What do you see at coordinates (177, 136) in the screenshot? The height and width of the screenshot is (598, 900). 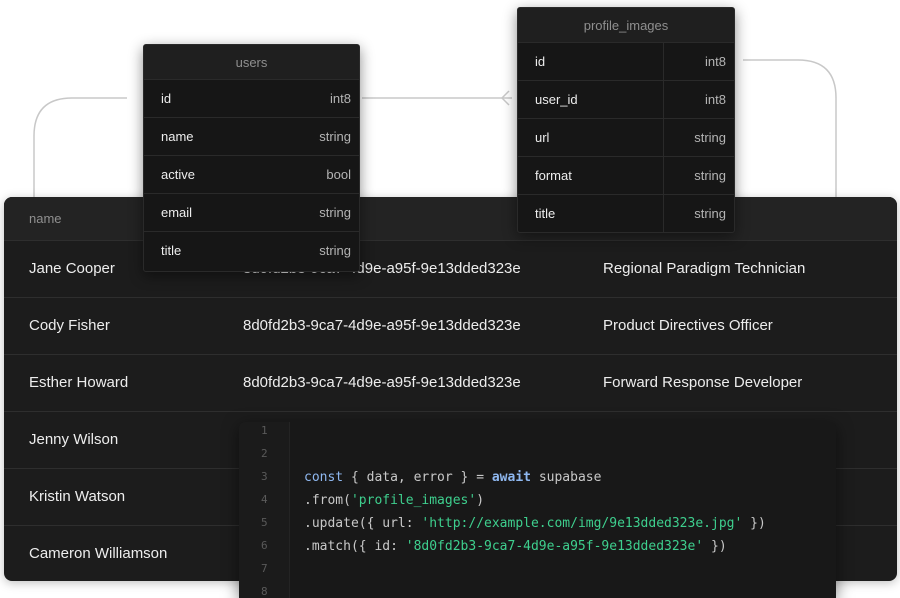 I see `column-name: name` at bounding box center [177, 136].